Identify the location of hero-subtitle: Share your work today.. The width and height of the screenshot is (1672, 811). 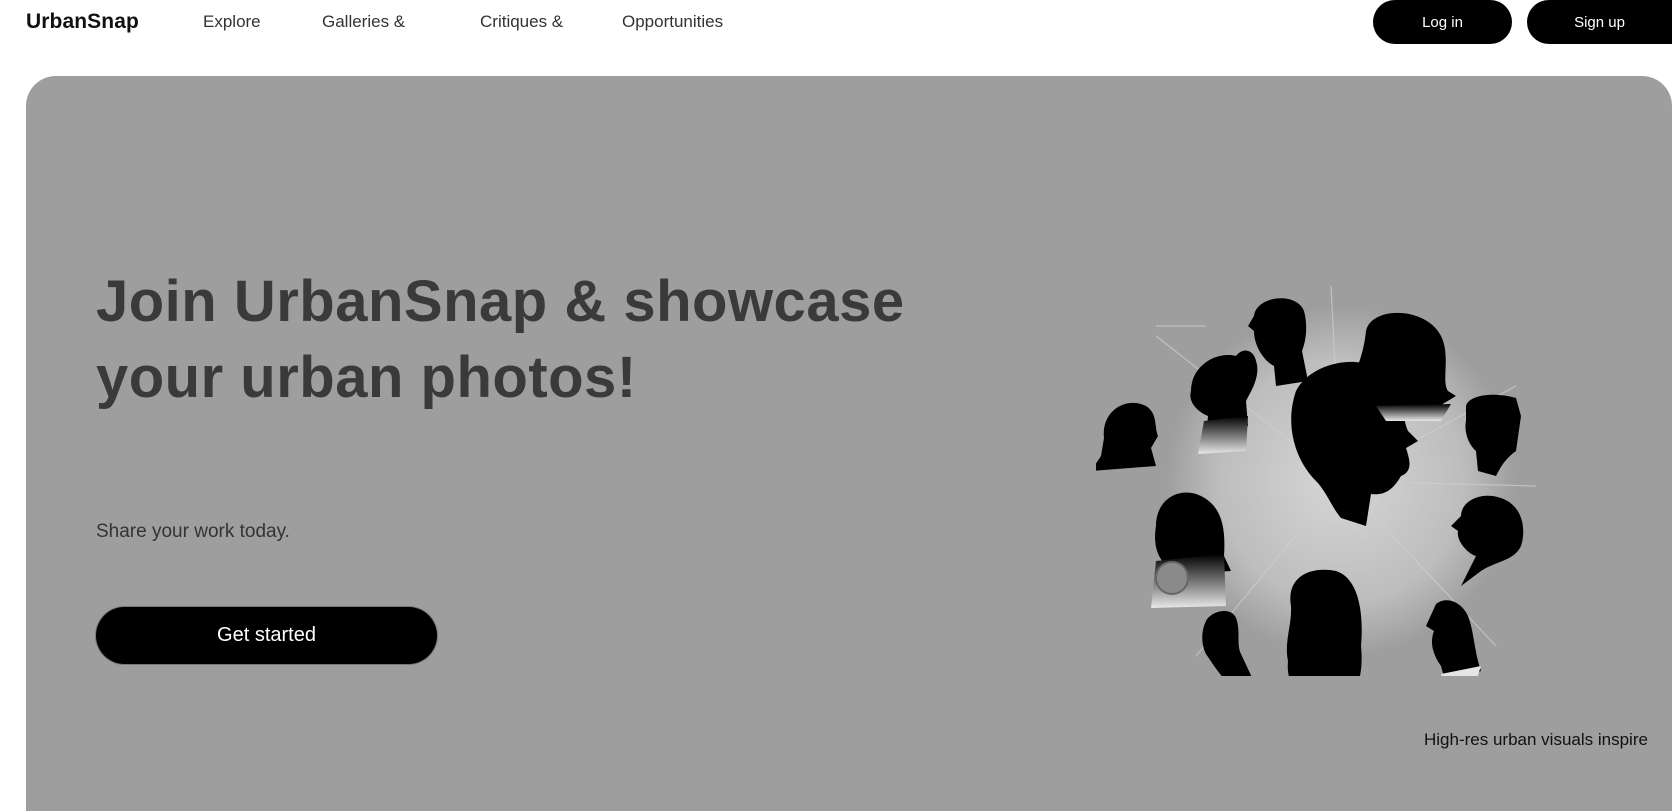
(193, 531).